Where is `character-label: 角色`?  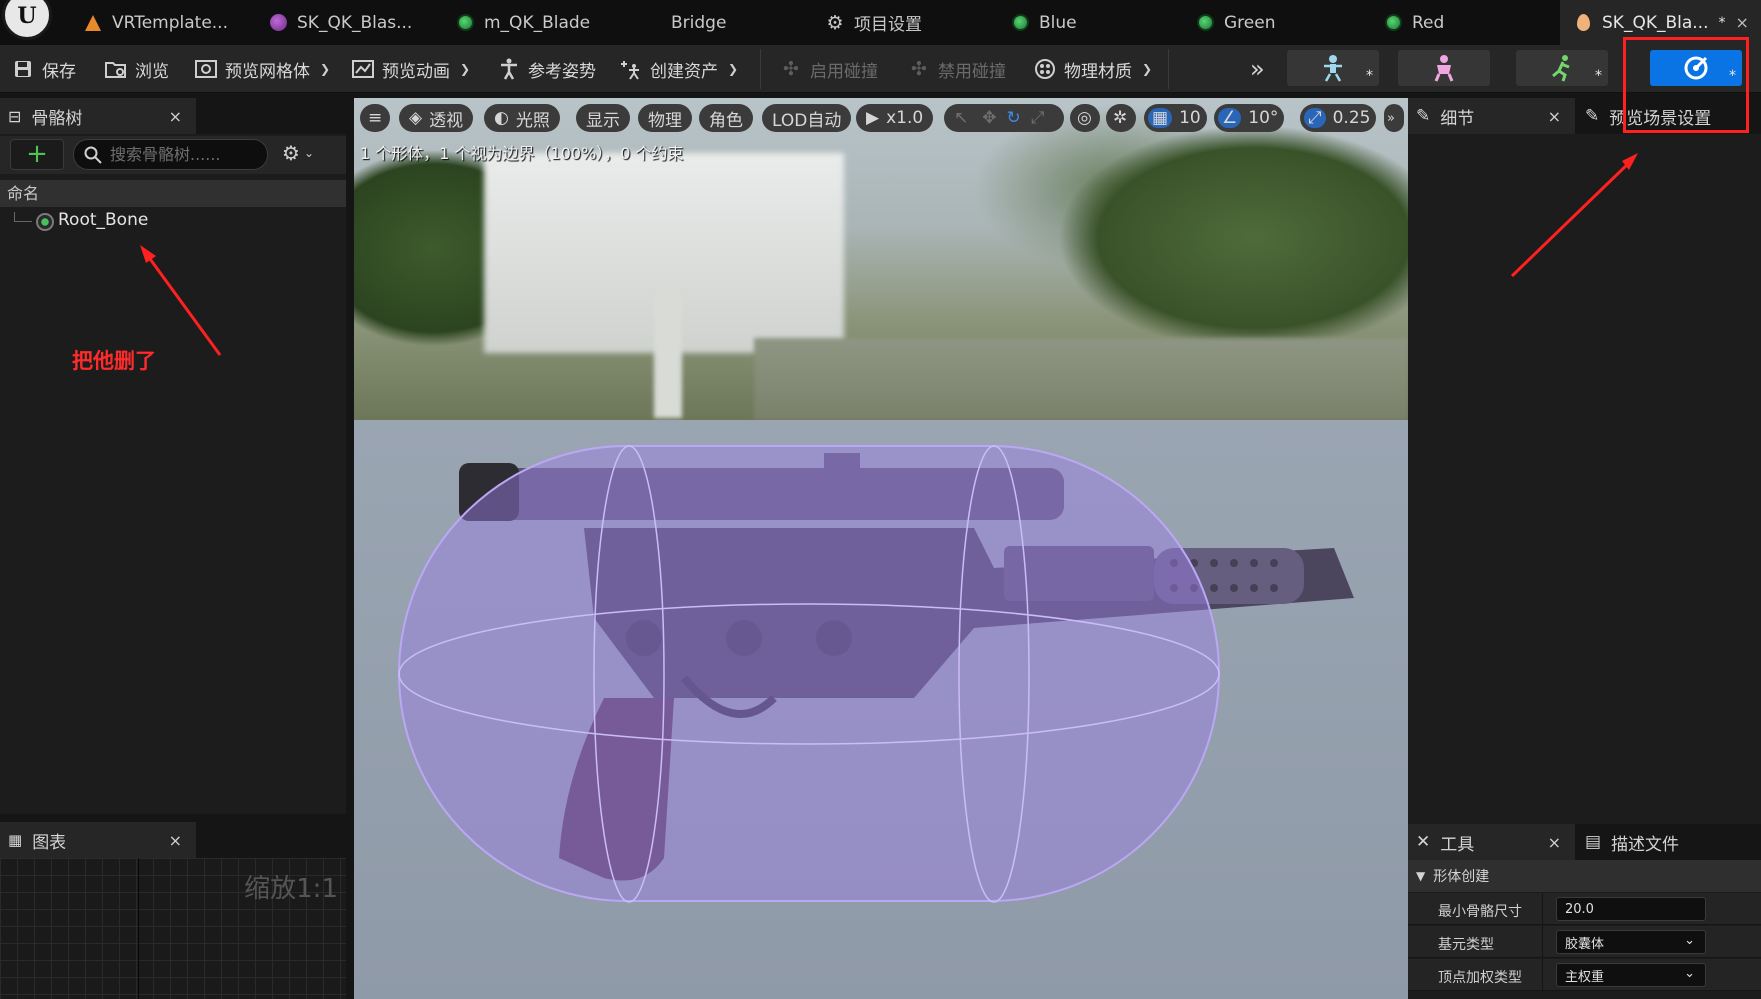 character-label: 角色 is located at coordinates (726, 120).